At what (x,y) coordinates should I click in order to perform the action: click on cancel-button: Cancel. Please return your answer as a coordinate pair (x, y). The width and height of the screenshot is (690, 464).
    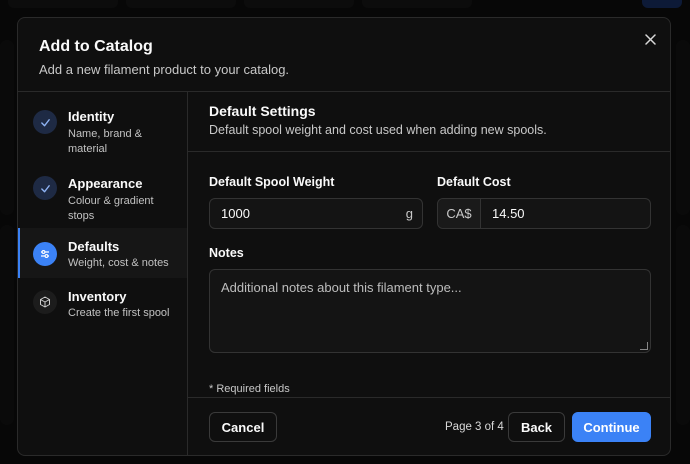
    Looking at the image, I should click on (243, 427).